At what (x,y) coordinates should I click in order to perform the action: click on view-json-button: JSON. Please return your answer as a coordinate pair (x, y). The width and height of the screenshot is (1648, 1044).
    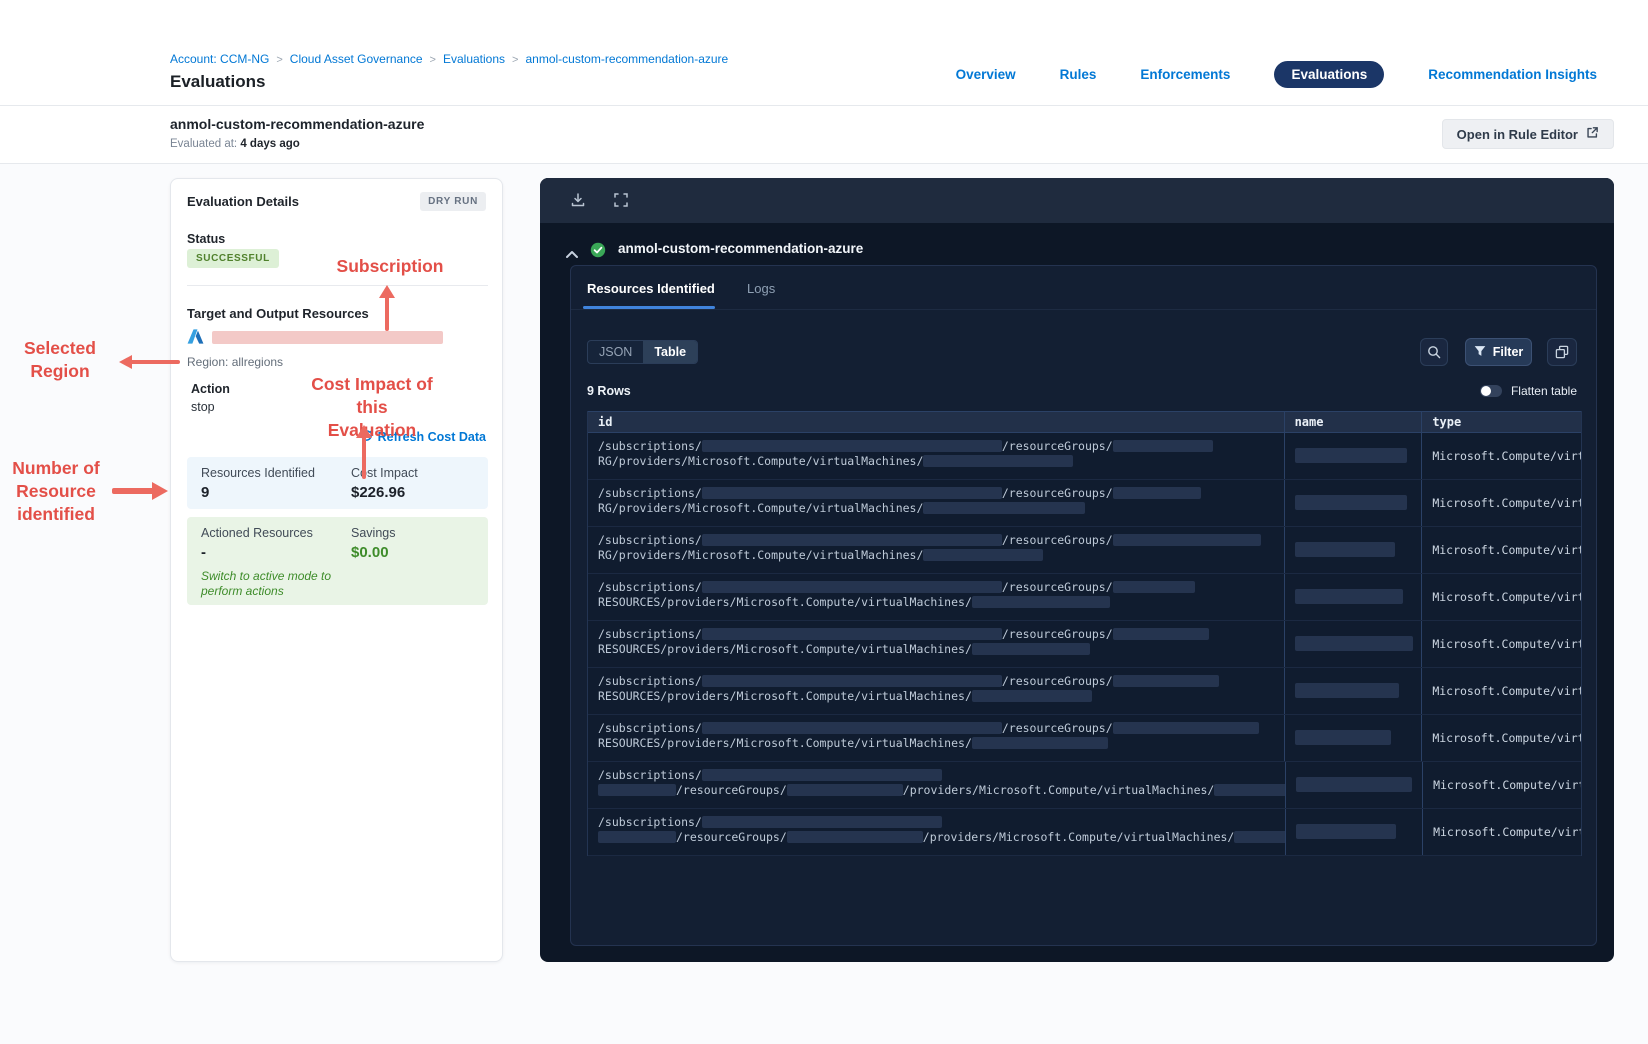
    Looking at the image, I should click on (615, 352).